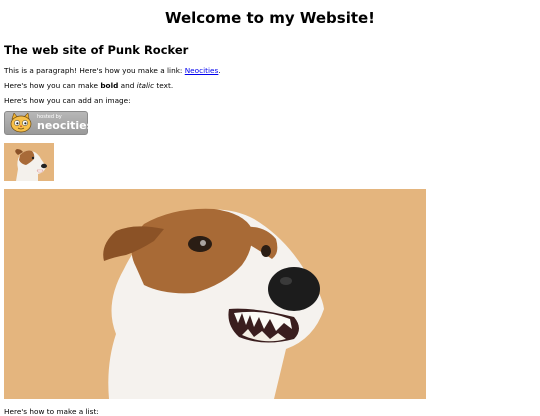 The width and height of the screenshot is (540, 416). What do you see at coordinates (51, 411) in the screenshot?
I see `paragraph-list-intro: Here's how to make a list:` at bounding box center [51, 411].